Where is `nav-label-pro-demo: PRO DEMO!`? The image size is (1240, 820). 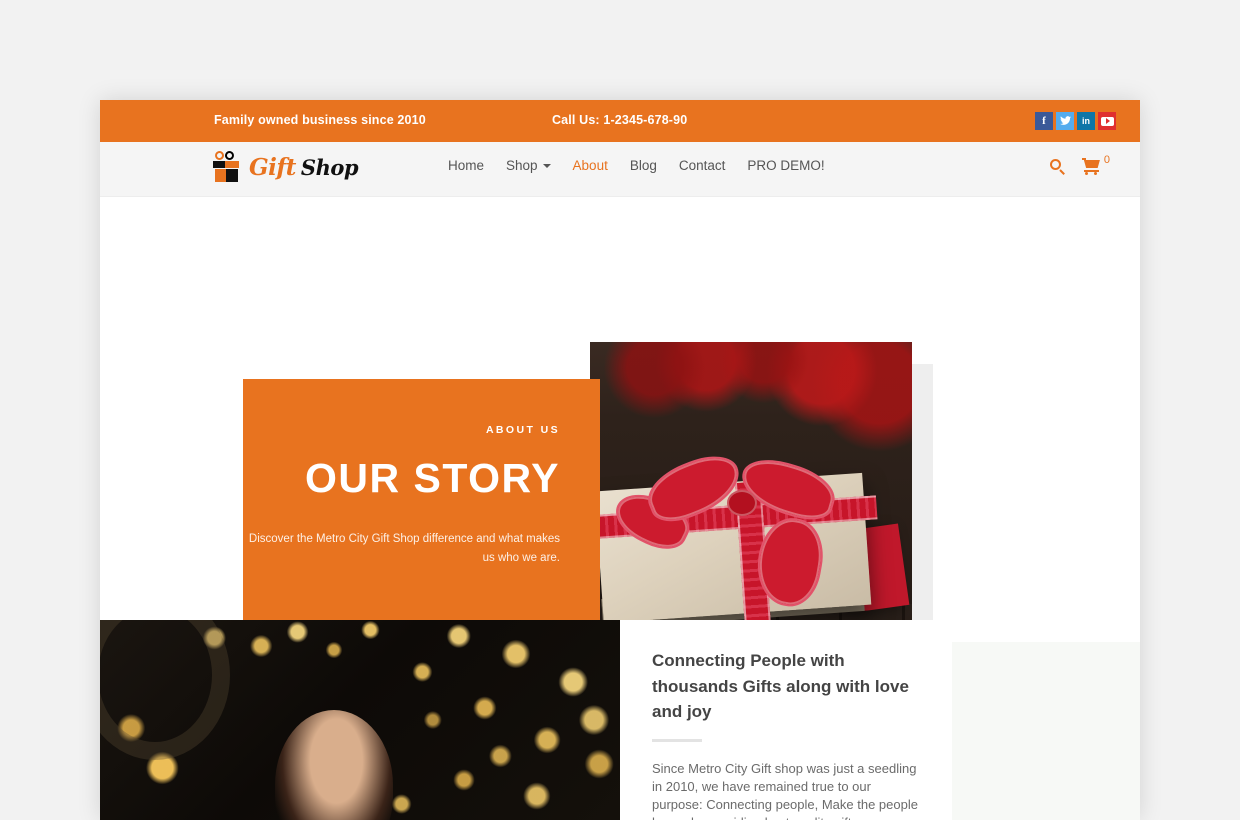 nav-label-pro-demo: PRO DEMO! is located at coordinates (786, 165).